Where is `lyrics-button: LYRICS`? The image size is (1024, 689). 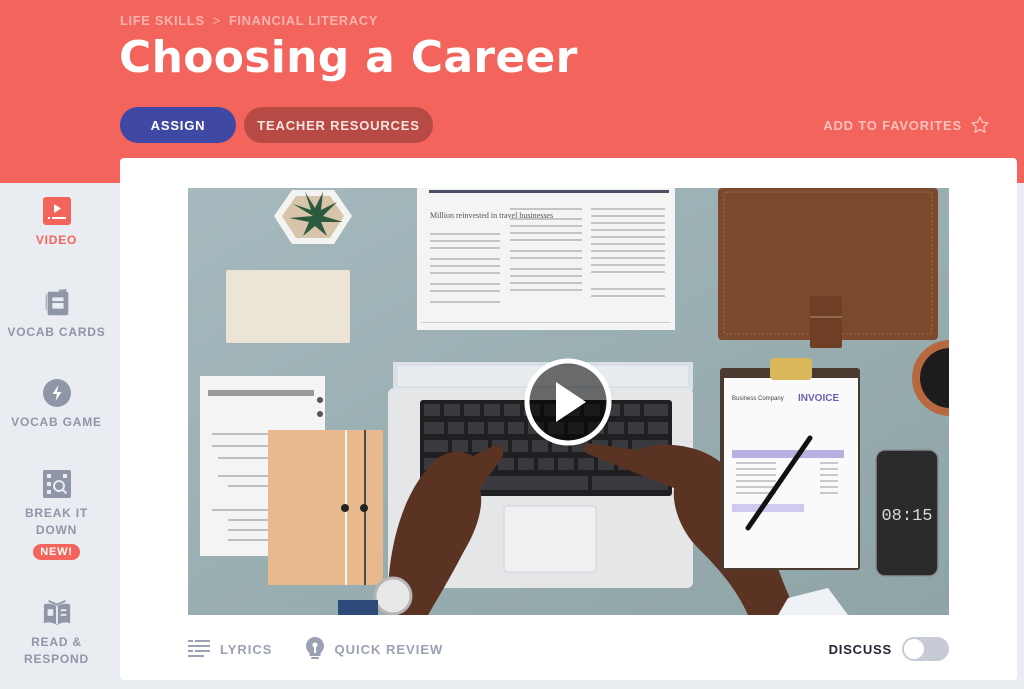 lyrics-button: LYRICS is located at coordinates (230, 649).